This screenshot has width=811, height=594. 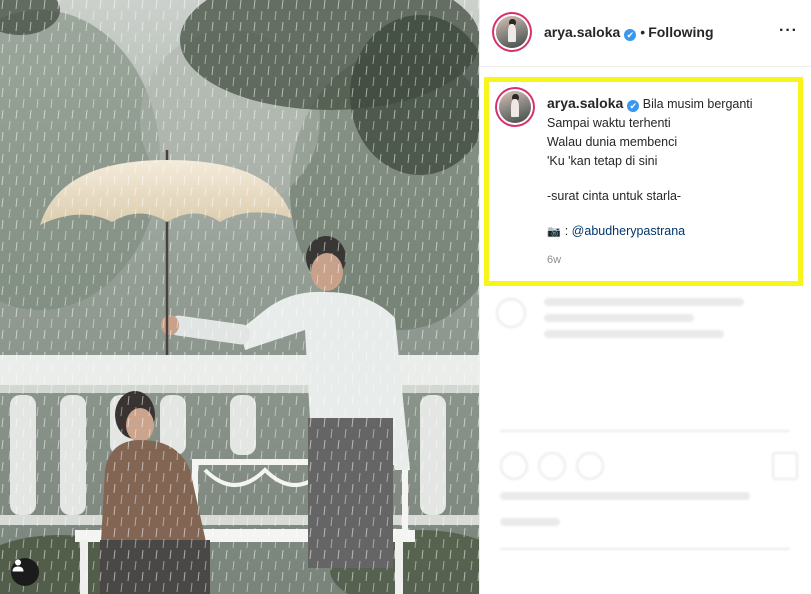 What do you see at coordinates (628, 231) in the screenshot?
I see `photographer-mention-link: @abudherypastrana` at bounding box center [628, 231].